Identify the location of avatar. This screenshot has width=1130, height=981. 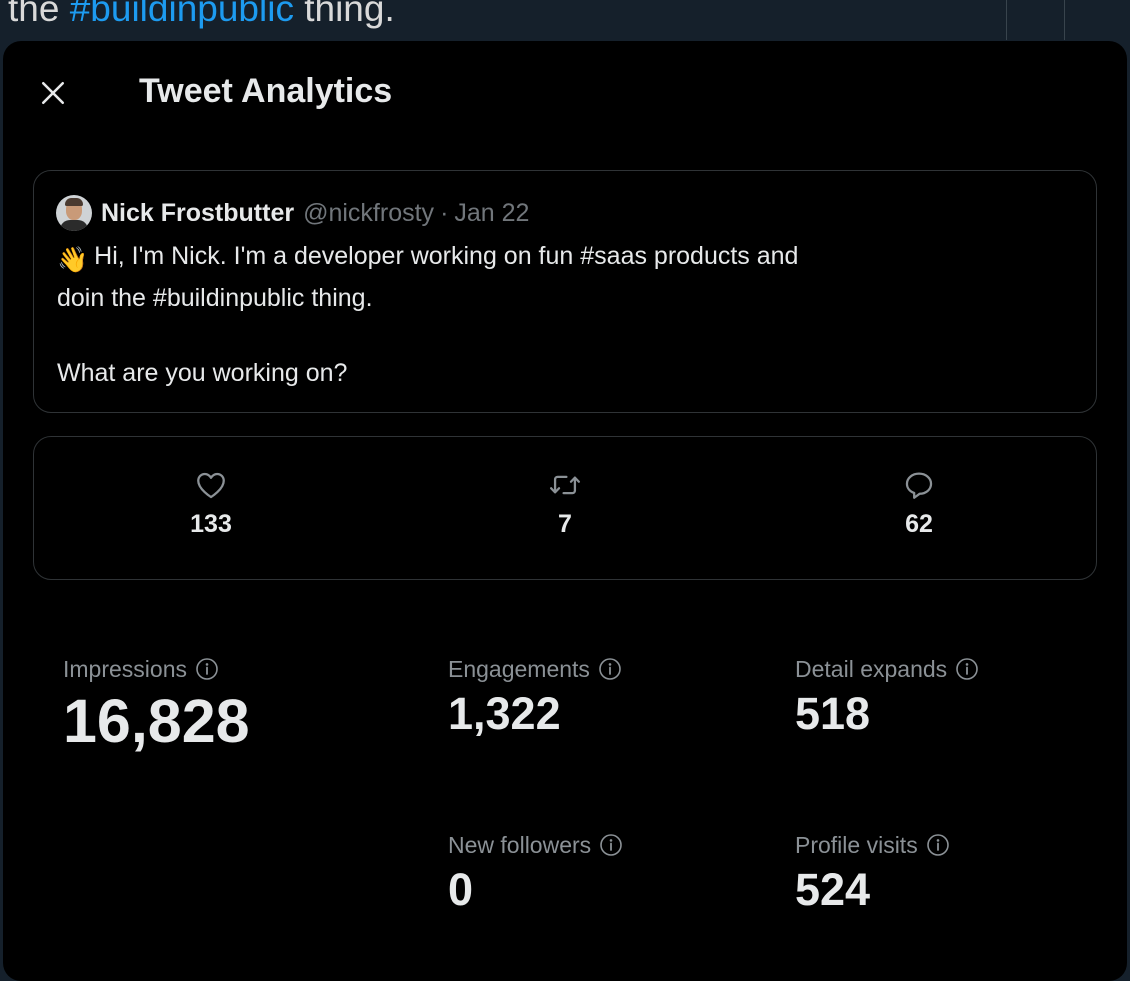
(74, 213).